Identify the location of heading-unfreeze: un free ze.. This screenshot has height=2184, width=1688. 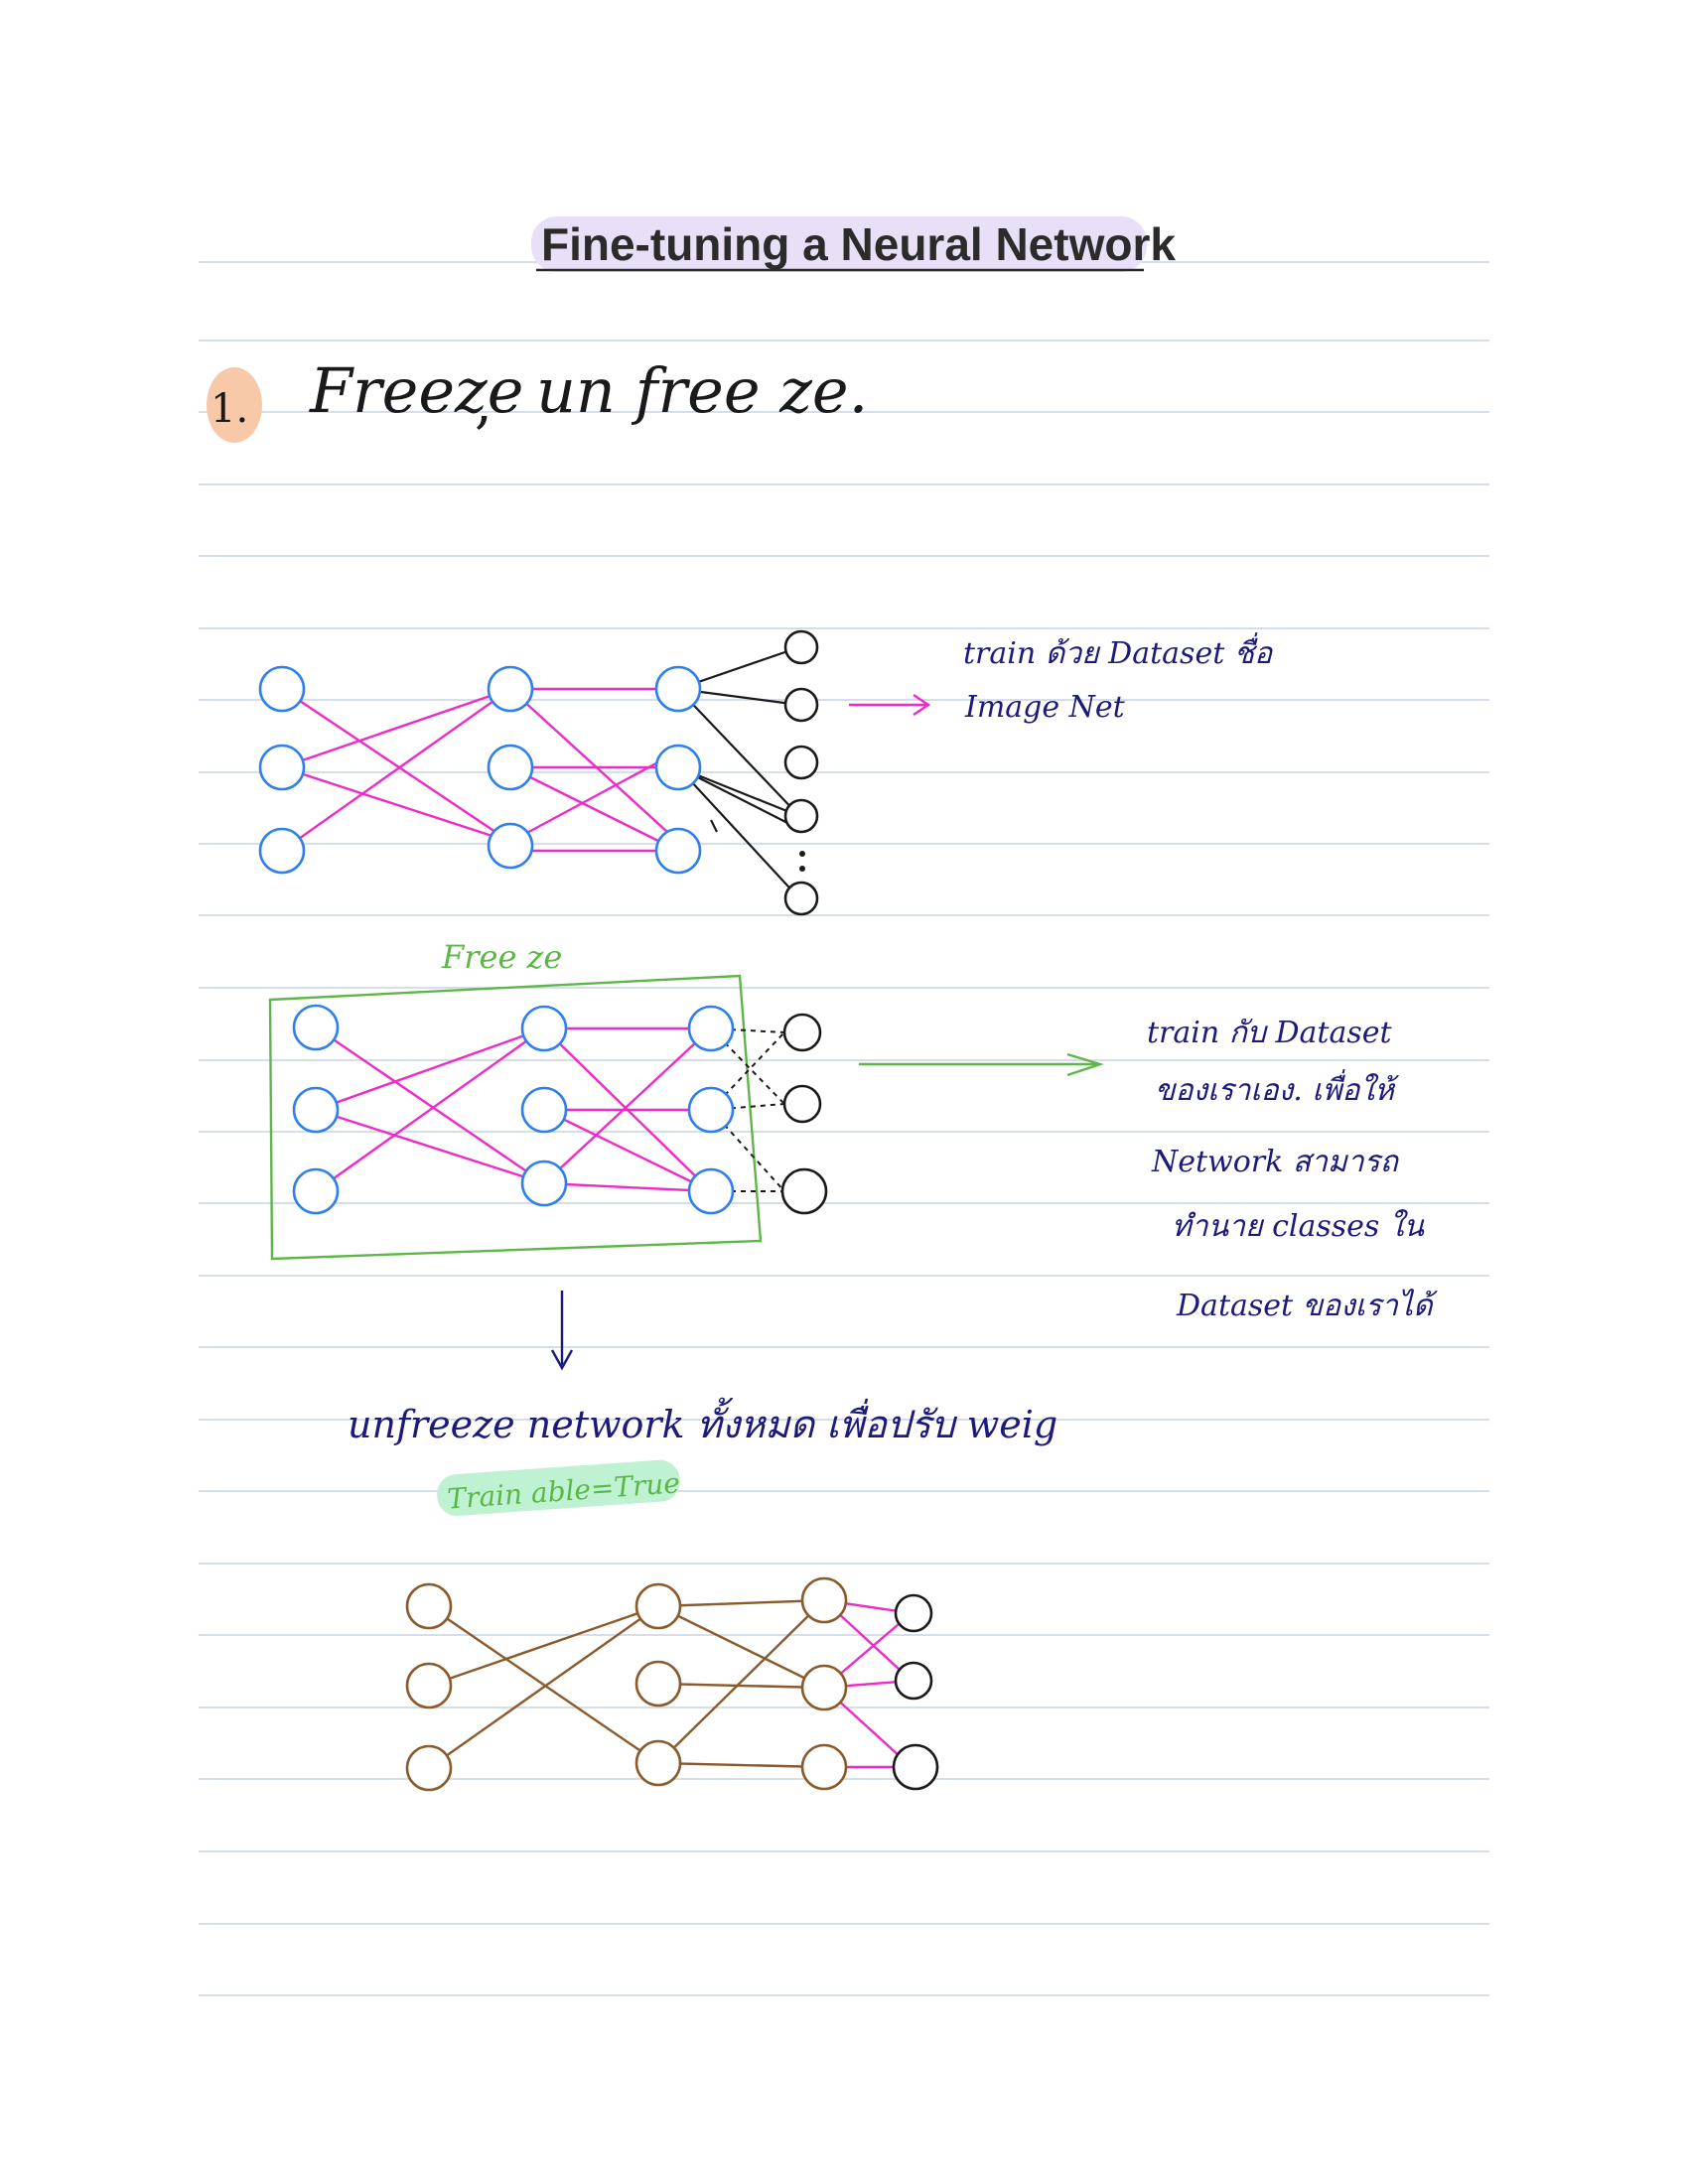
(702, 390).